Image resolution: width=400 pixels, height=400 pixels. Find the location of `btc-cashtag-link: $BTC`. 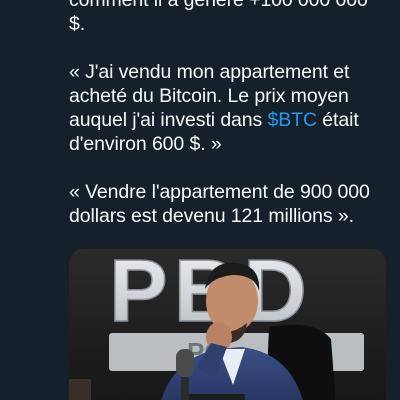

btc-cashtag-link: $BTC is located at coordinates (293, 120).